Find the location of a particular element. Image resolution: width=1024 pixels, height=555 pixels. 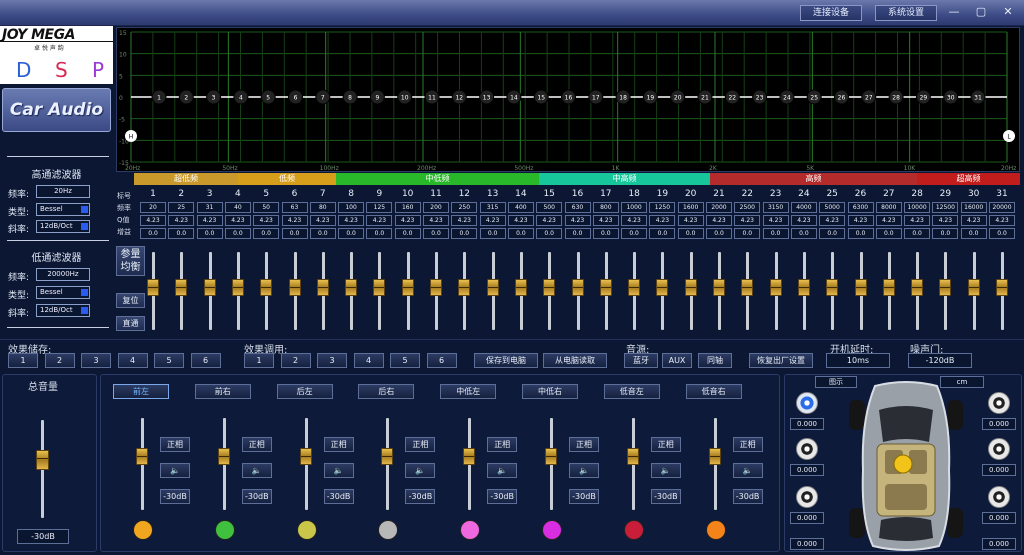

band-freq-field: 315 is located at coordinates (492, 207).